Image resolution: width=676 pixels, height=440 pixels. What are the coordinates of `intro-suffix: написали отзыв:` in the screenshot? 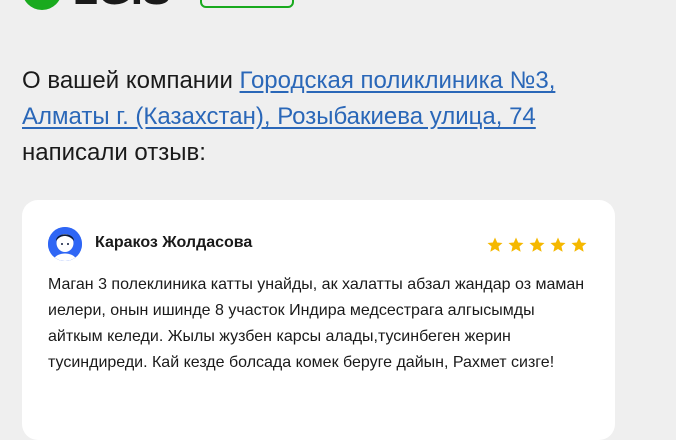 It's located at (114, 152).